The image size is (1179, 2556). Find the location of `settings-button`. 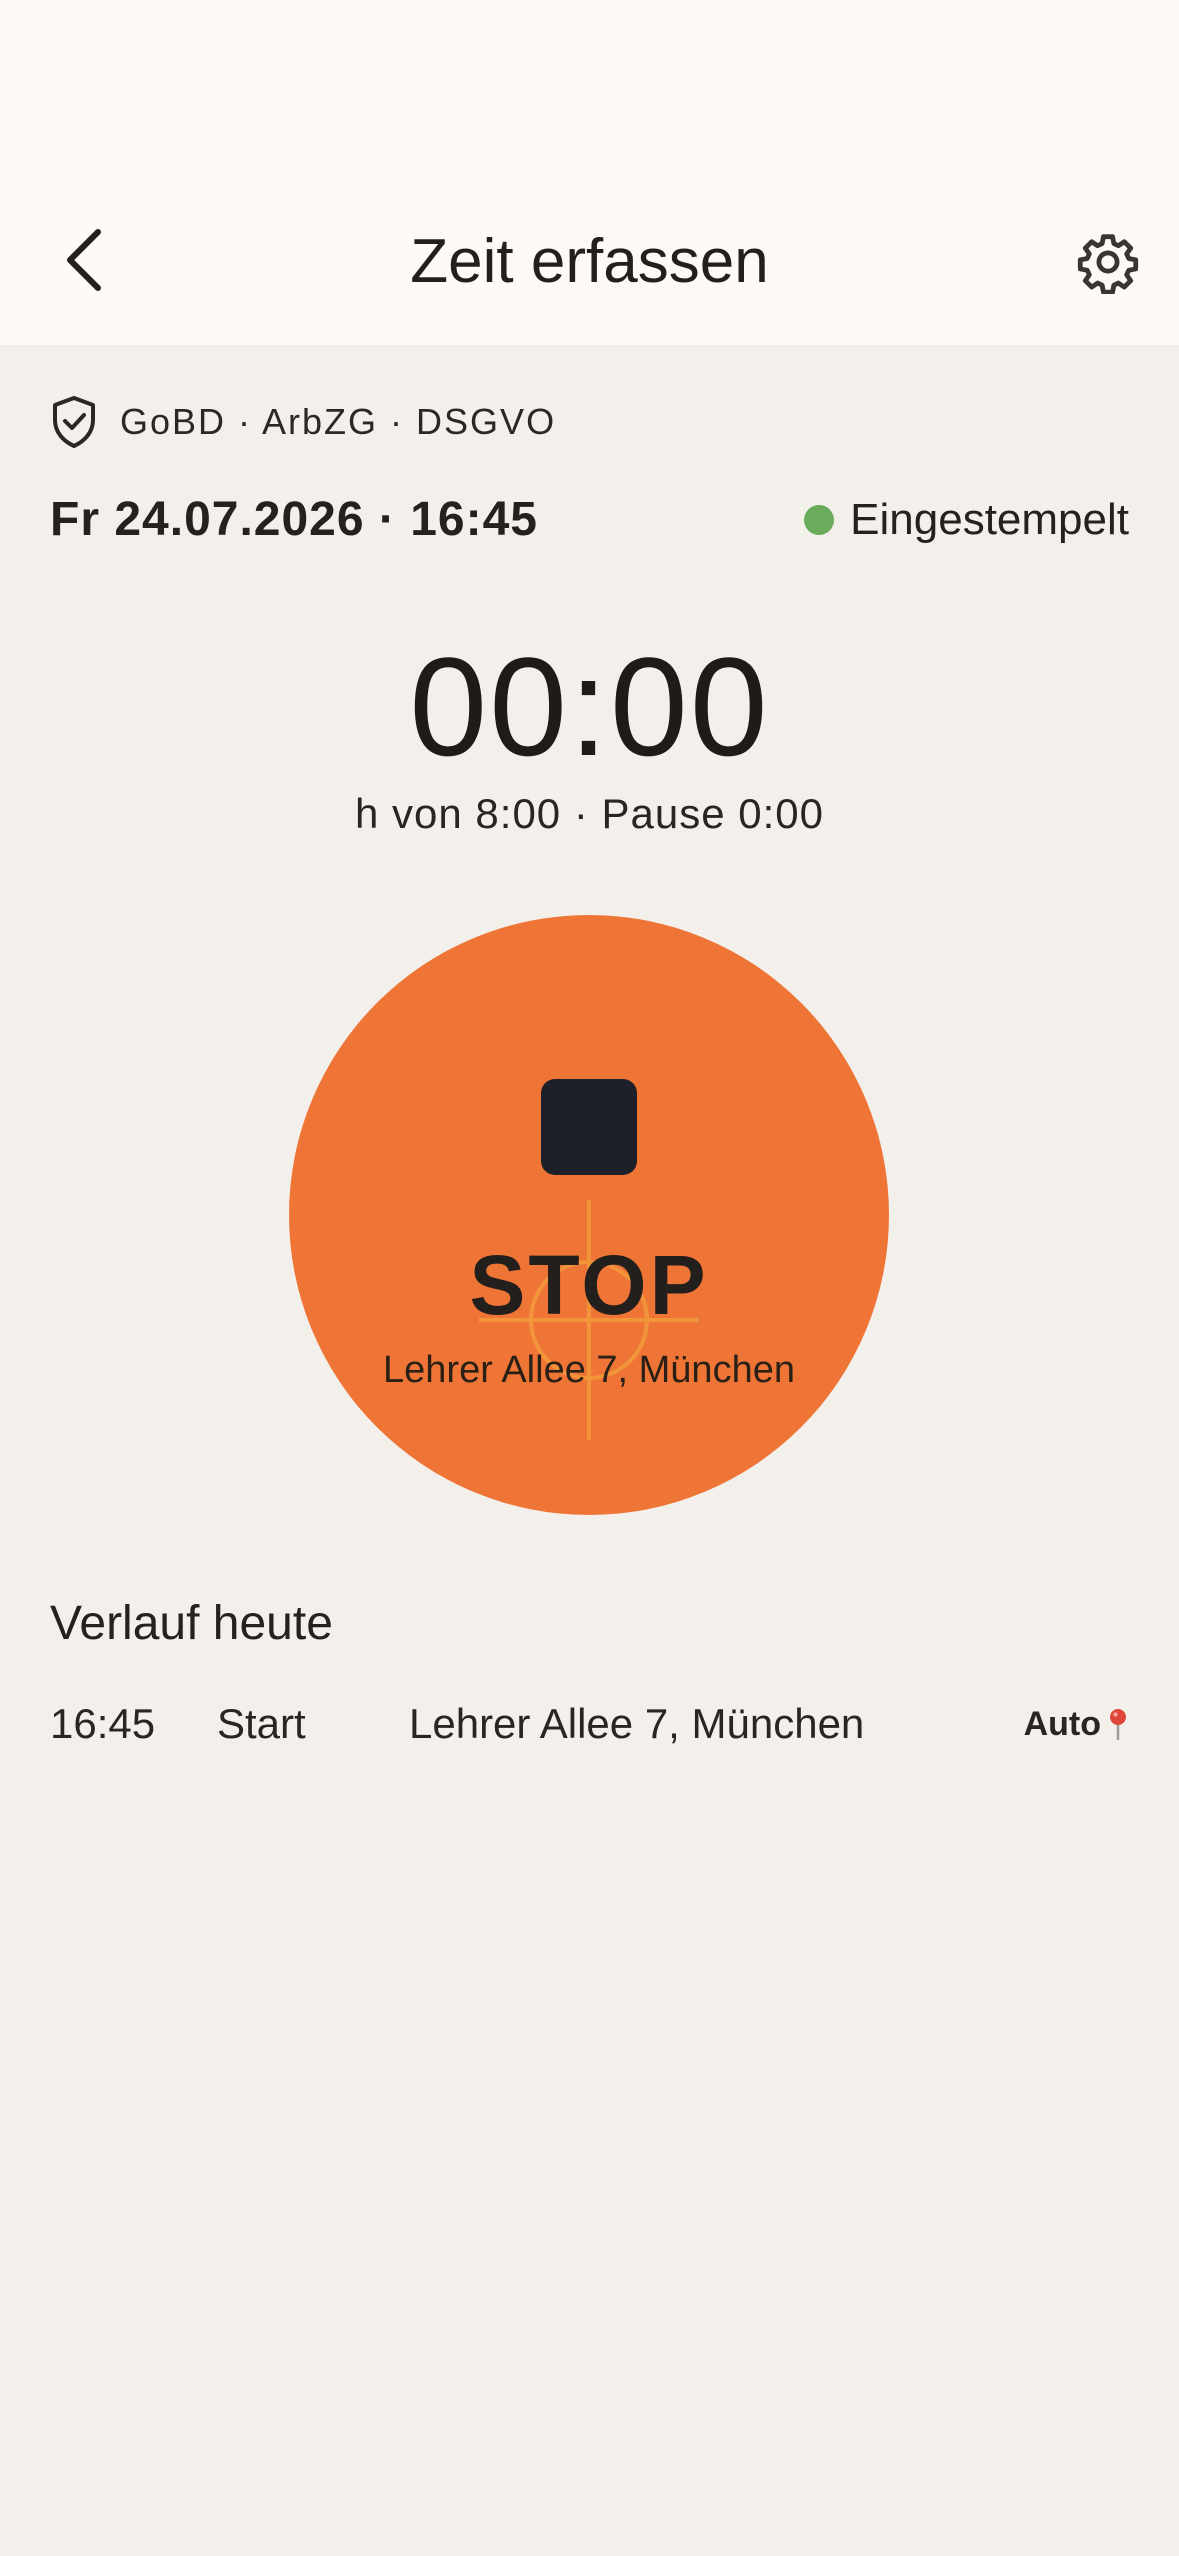

settings-button is located at coordinates (1108, 262).